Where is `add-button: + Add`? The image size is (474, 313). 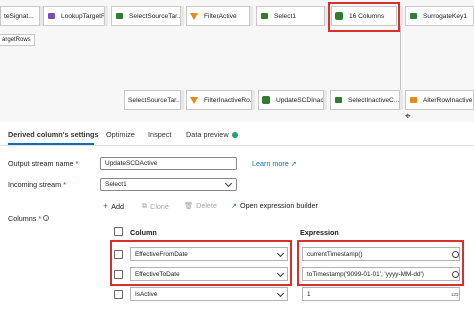
add-button: + Add is located at coordinates (113, 206).